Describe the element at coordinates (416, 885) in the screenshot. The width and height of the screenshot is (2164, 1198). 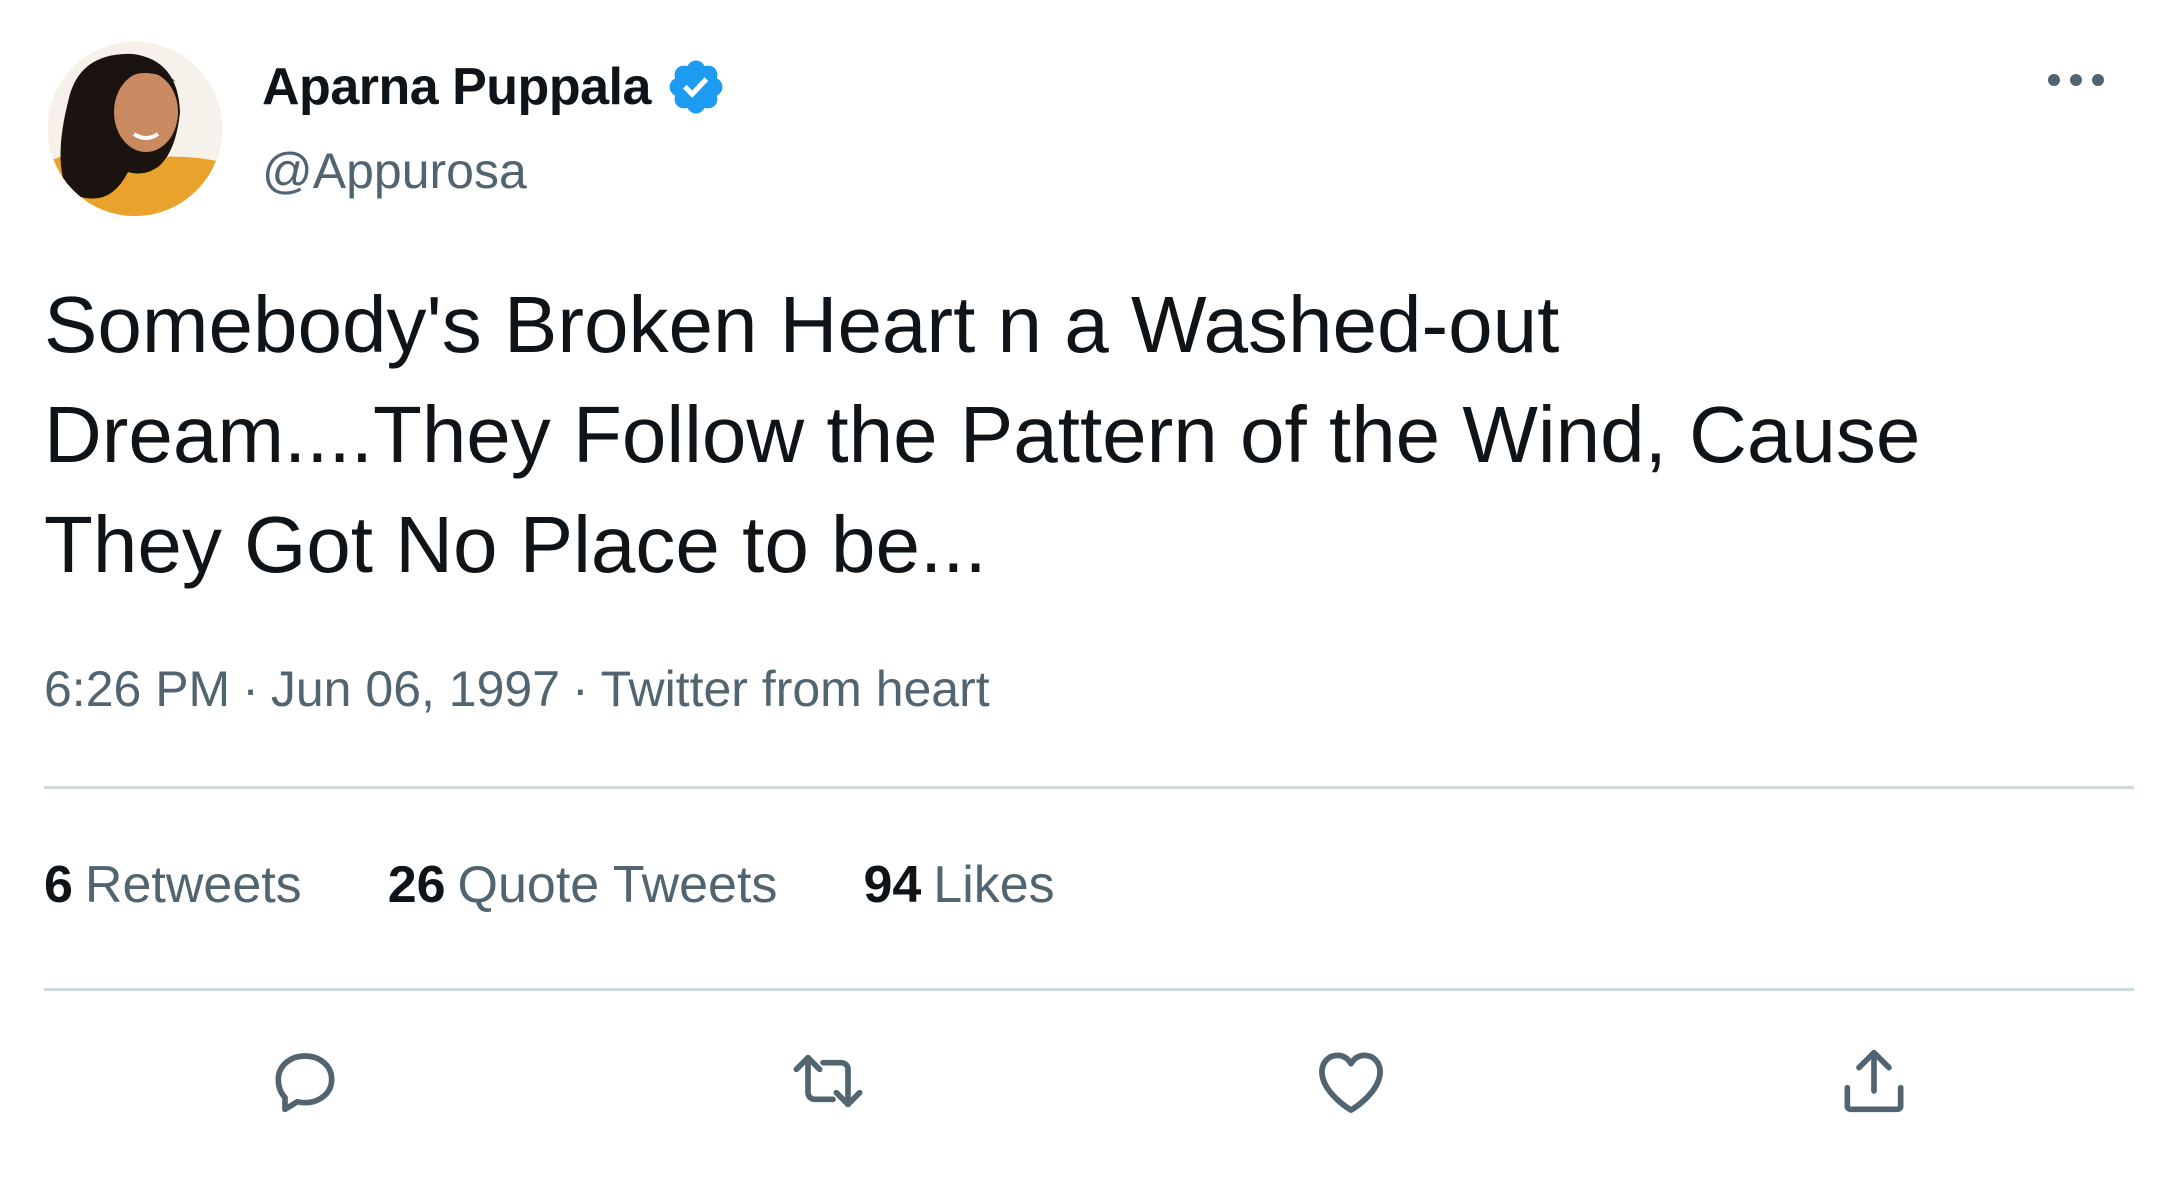
I see `quote-tweets-count: 26` at that location.